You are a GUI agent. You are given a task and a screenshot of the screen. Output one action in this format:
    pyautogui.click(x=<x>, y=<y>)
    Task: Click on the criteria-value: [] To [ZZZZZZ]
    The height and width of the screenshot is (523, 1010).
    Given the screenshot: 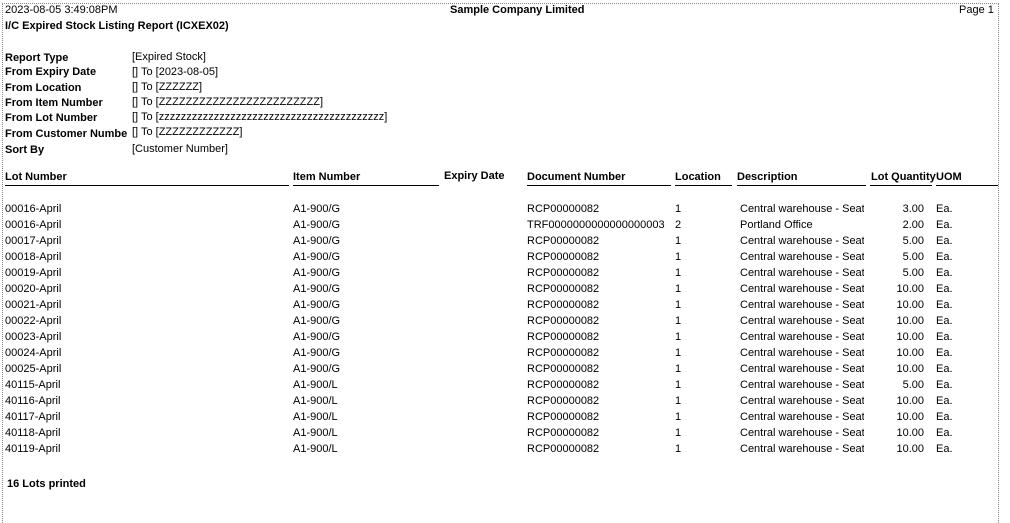 What is the action you would take?
    pyautogui.click(x=167, y=87)
    